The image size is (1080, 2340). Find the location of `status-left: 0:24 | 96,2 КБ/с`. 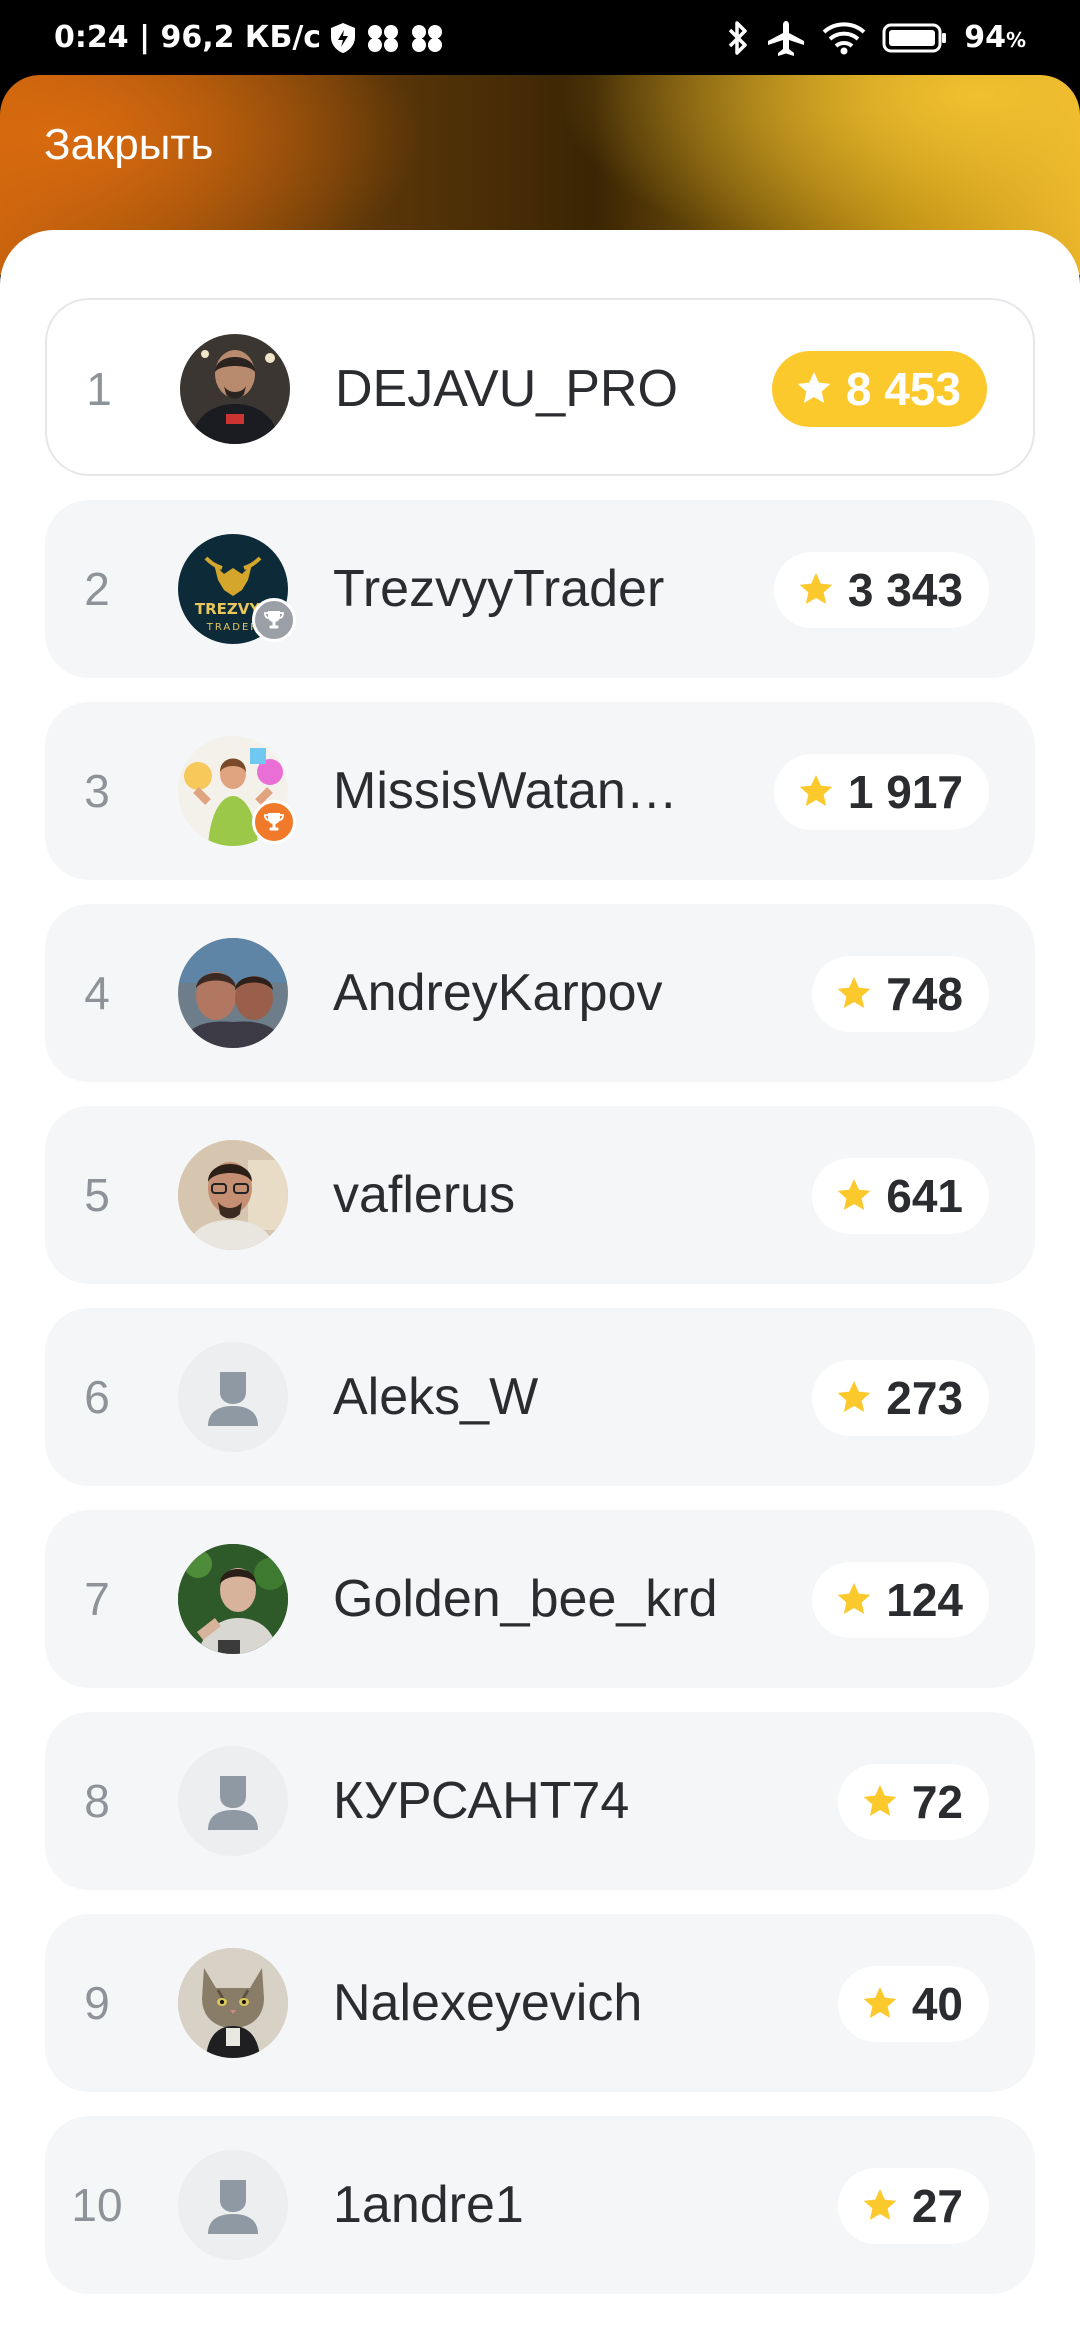

status-left: 0:24 | 96,2 КБ/с is located at coordinates (249, 37).